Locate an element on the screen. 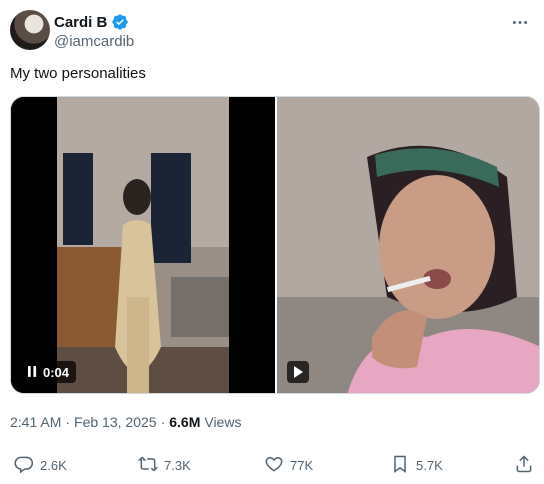 This screenshot has width=544, height=484. repost-icon is located at coordinates (148, 465).